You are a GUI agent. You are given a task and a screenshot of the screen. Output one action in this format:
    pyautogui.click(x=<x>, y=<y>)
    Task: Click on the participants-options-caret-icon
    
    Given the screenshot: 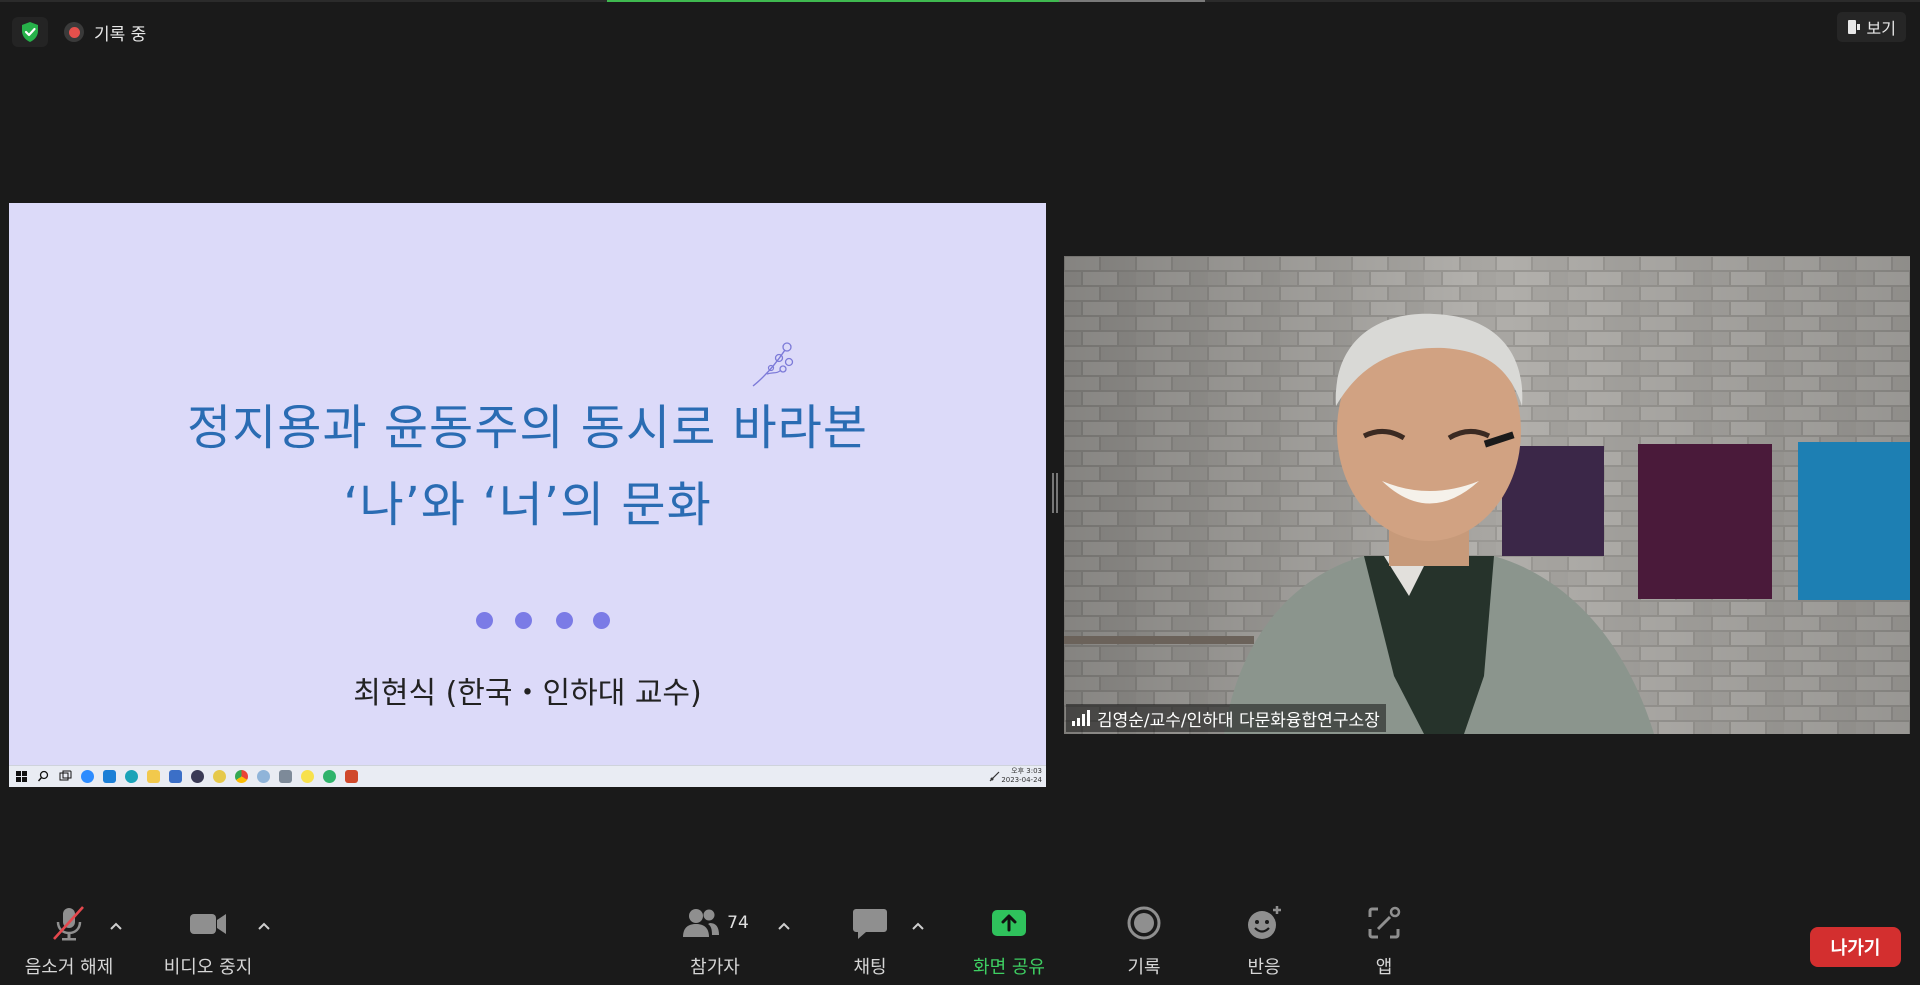 What is the action you would take?
    pyautogui.click(x=784, y=927)
    